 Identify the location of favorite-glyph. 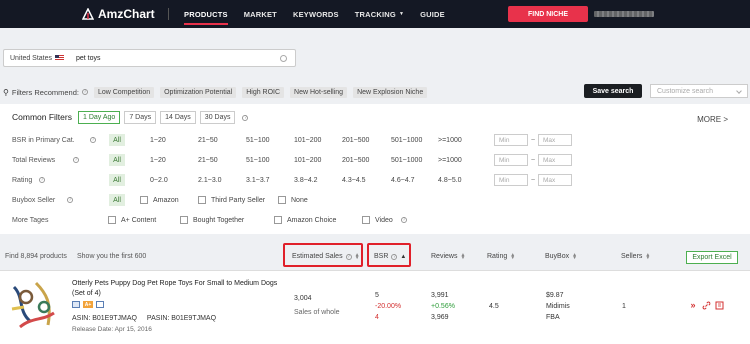
(719, 305).